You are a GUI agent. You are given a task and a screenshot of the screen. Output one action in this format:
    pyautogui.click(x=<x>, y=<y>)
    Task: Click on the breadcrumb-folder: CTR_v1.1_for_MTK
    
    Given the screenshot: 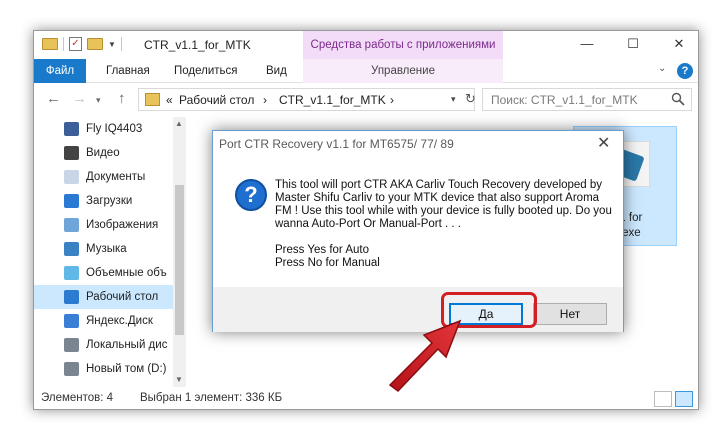 What is the action you would take?
    pyautogui.click(x=332, y=100)
    